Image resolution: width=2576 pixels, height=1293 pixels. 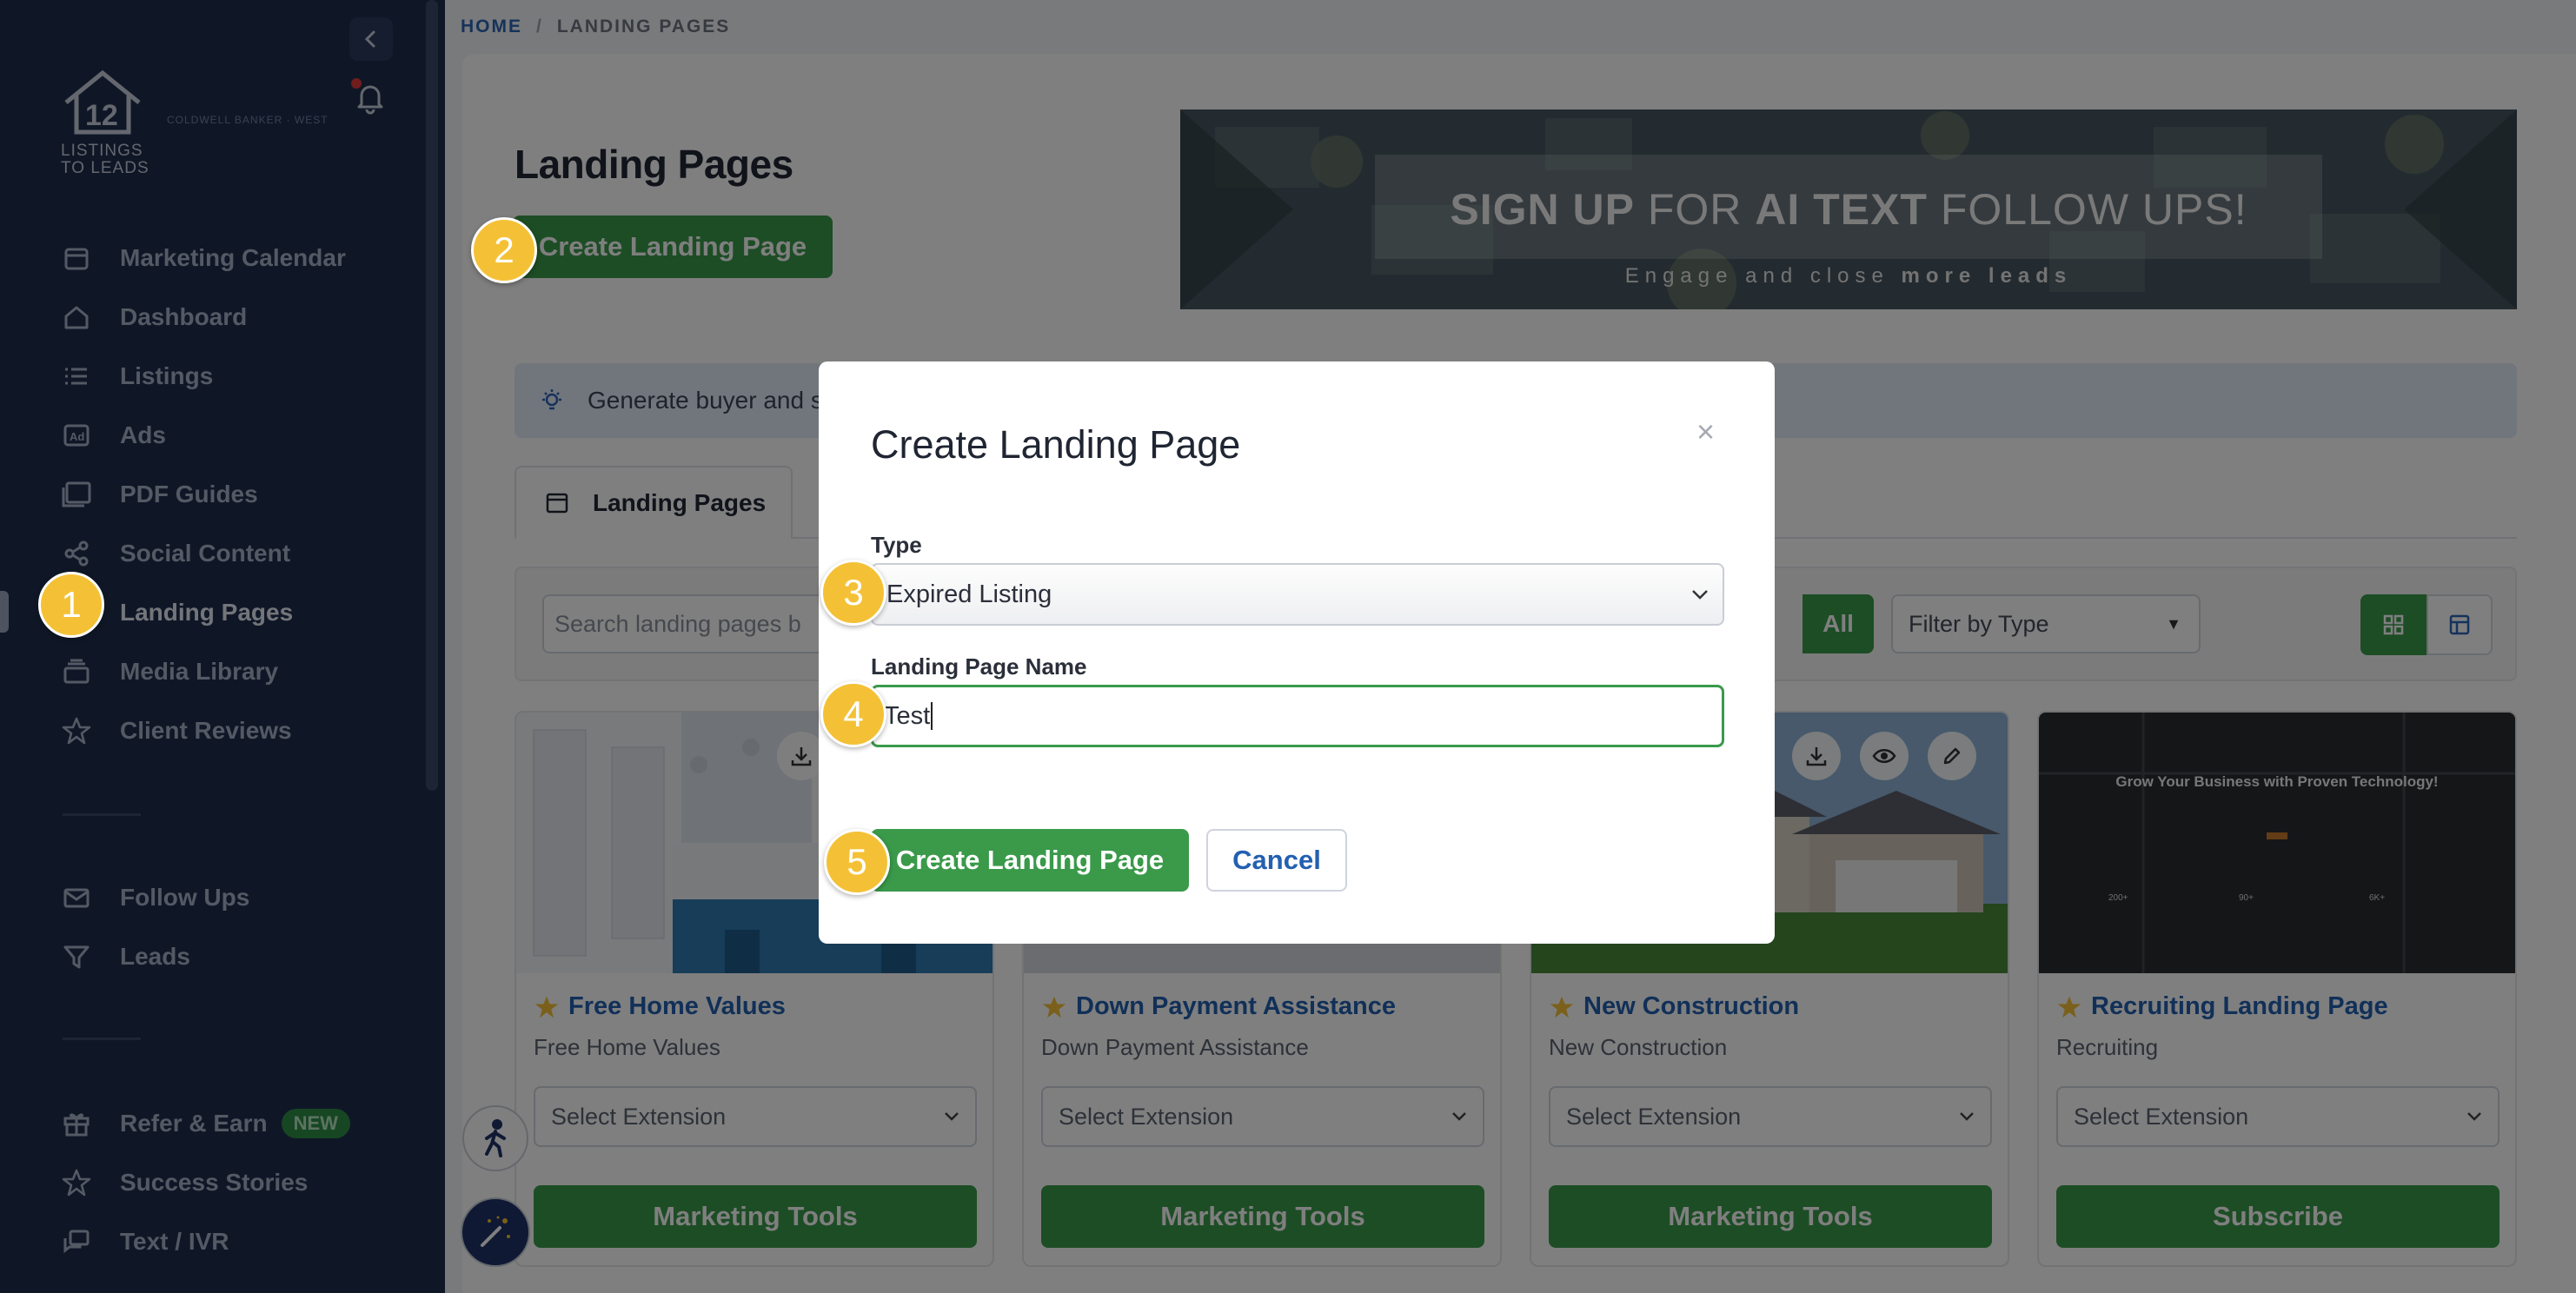 I want to click on modal-create-button: Create Landing Page, so click(x=1030, y=860).